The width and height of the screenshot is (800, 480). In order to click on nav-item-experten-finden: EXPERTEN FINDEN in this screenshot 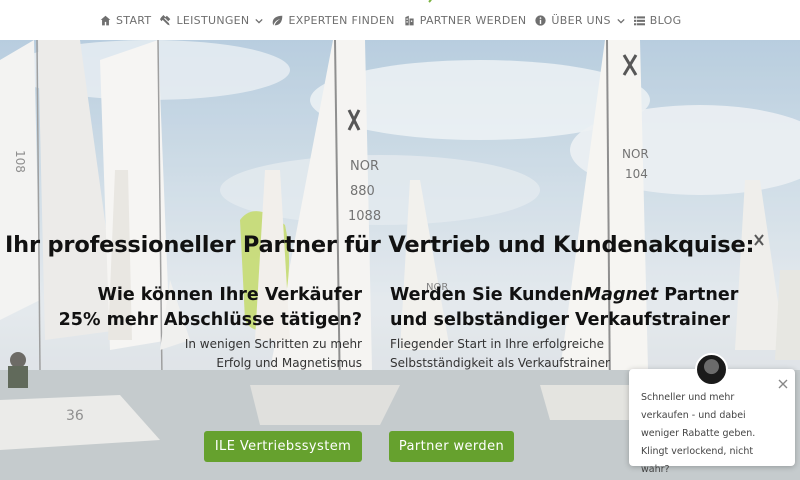, I will do `click(333, 20)`.